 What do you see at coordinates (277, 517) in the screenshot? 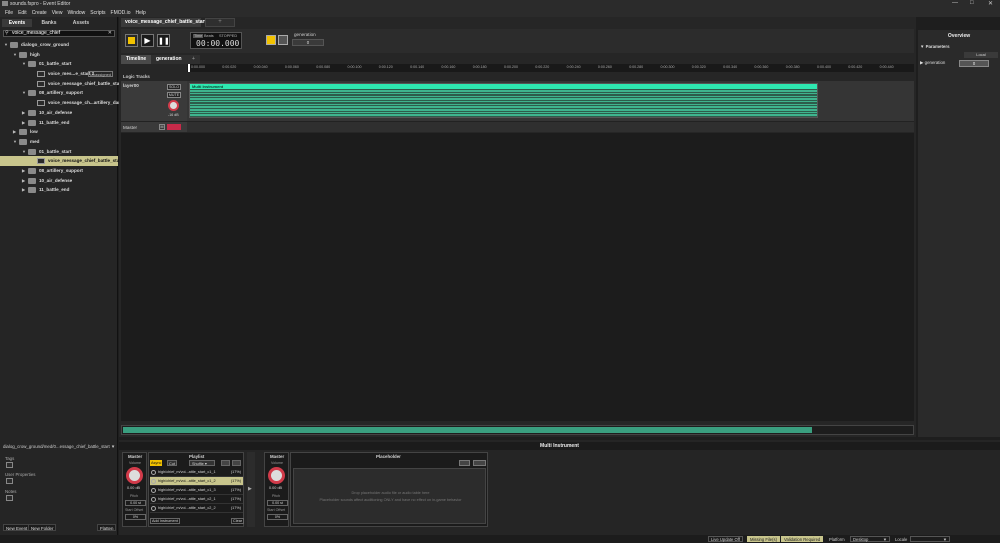
I see `instrument-offset-value: 0%` at bounding box center [277, 517].